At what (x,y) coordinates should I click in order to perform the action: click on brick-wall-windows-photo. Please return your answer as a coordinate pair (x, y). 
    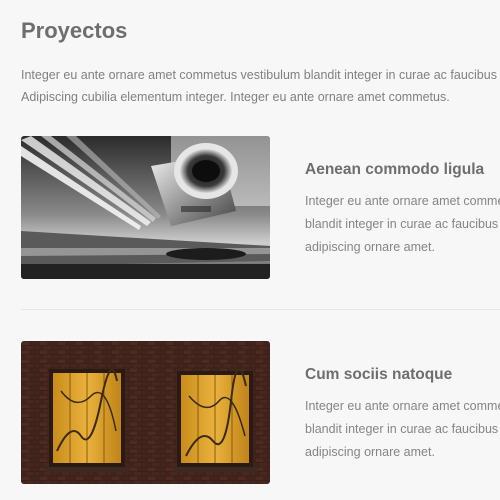
    Looking at the image, I should click on (145, 412).